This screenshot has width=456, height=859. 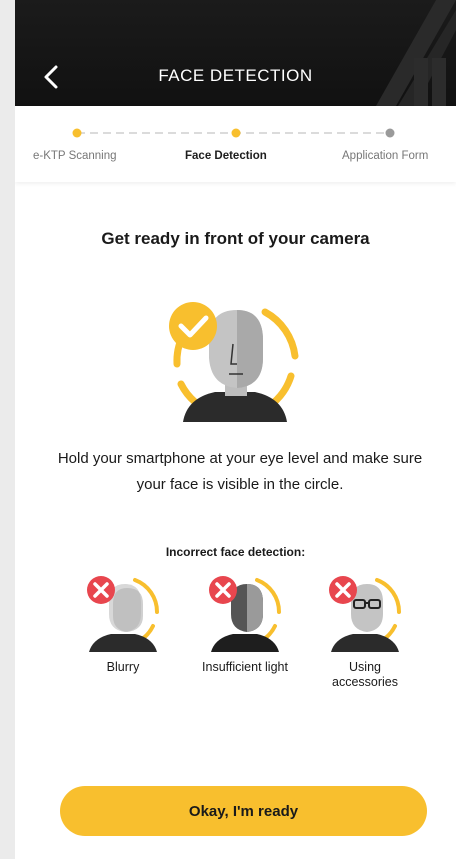 I want to click on step-3-dot, so click(x=390, y=133).